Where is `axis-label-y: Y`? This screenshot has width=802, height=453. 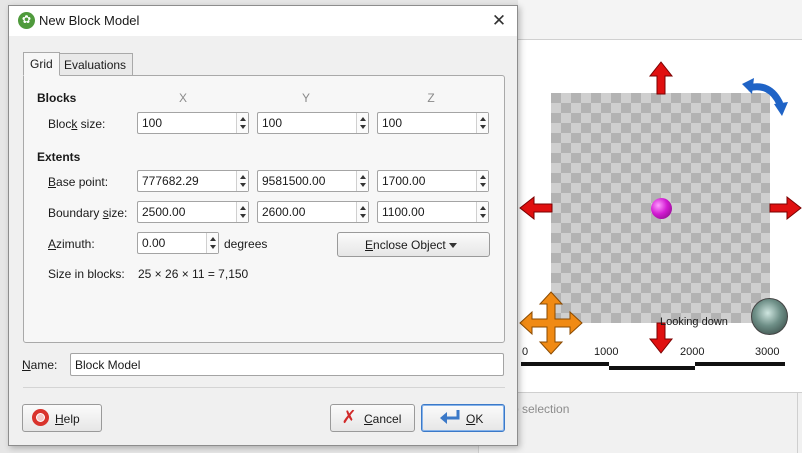
axis-label-y: Y is located at coordinates (305, 98).